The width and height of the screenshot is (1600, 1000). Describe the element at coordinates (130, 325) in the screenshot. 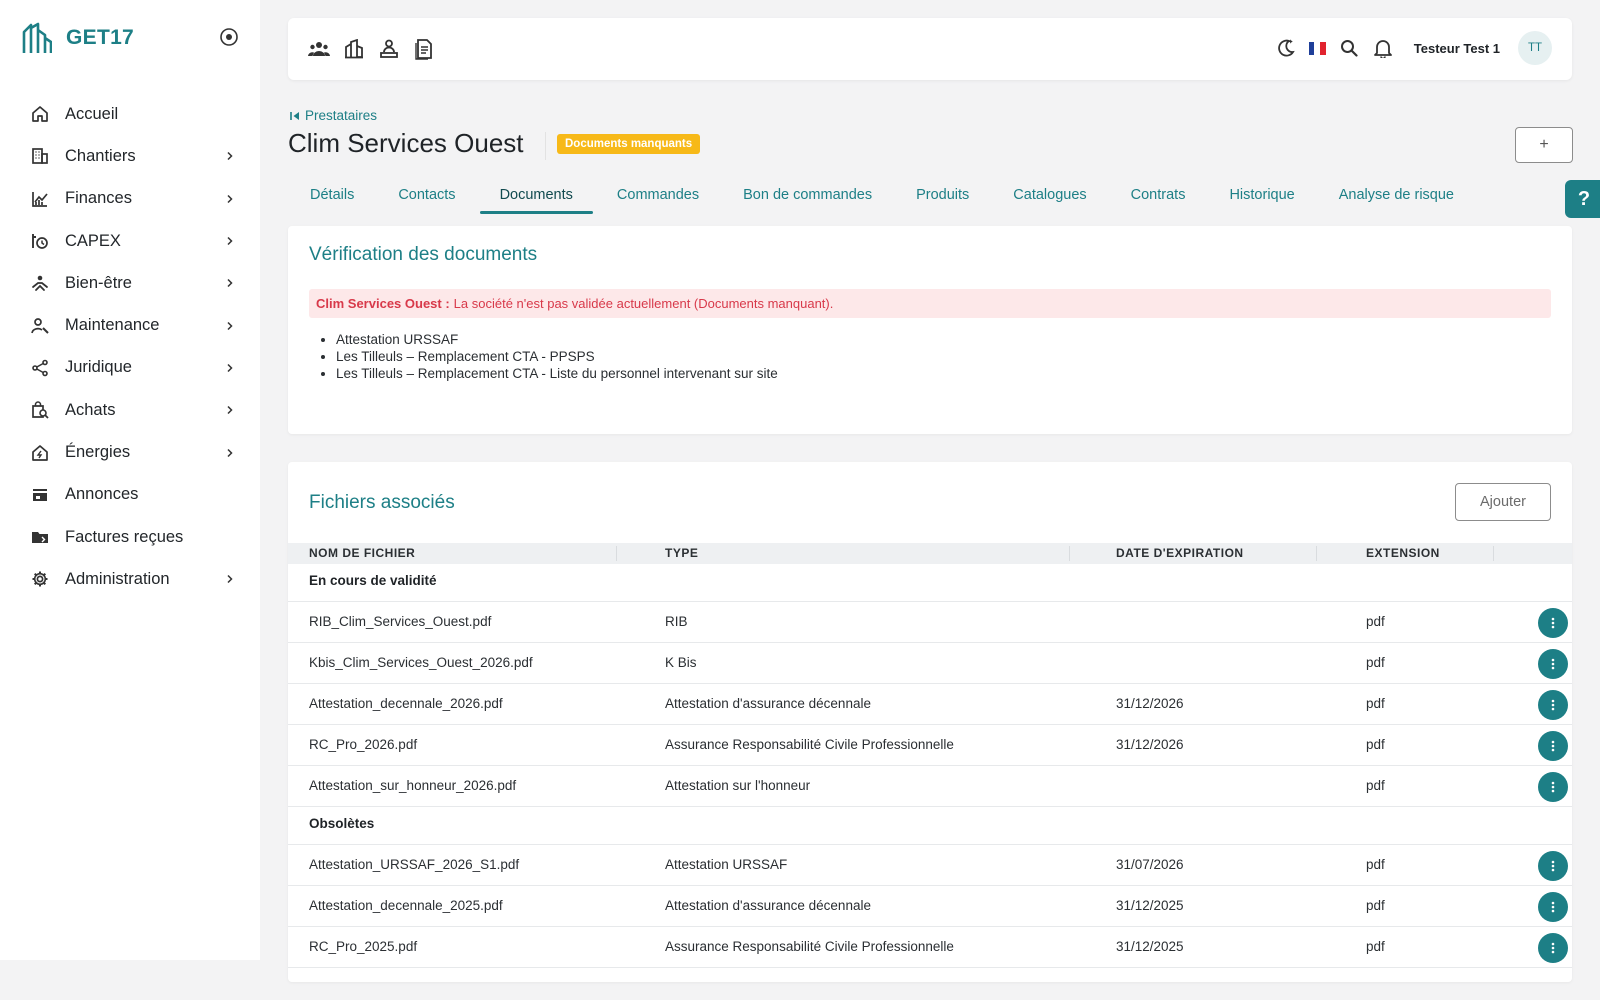

I see `sidebar-item-maintenance: Maintenance` at that location.